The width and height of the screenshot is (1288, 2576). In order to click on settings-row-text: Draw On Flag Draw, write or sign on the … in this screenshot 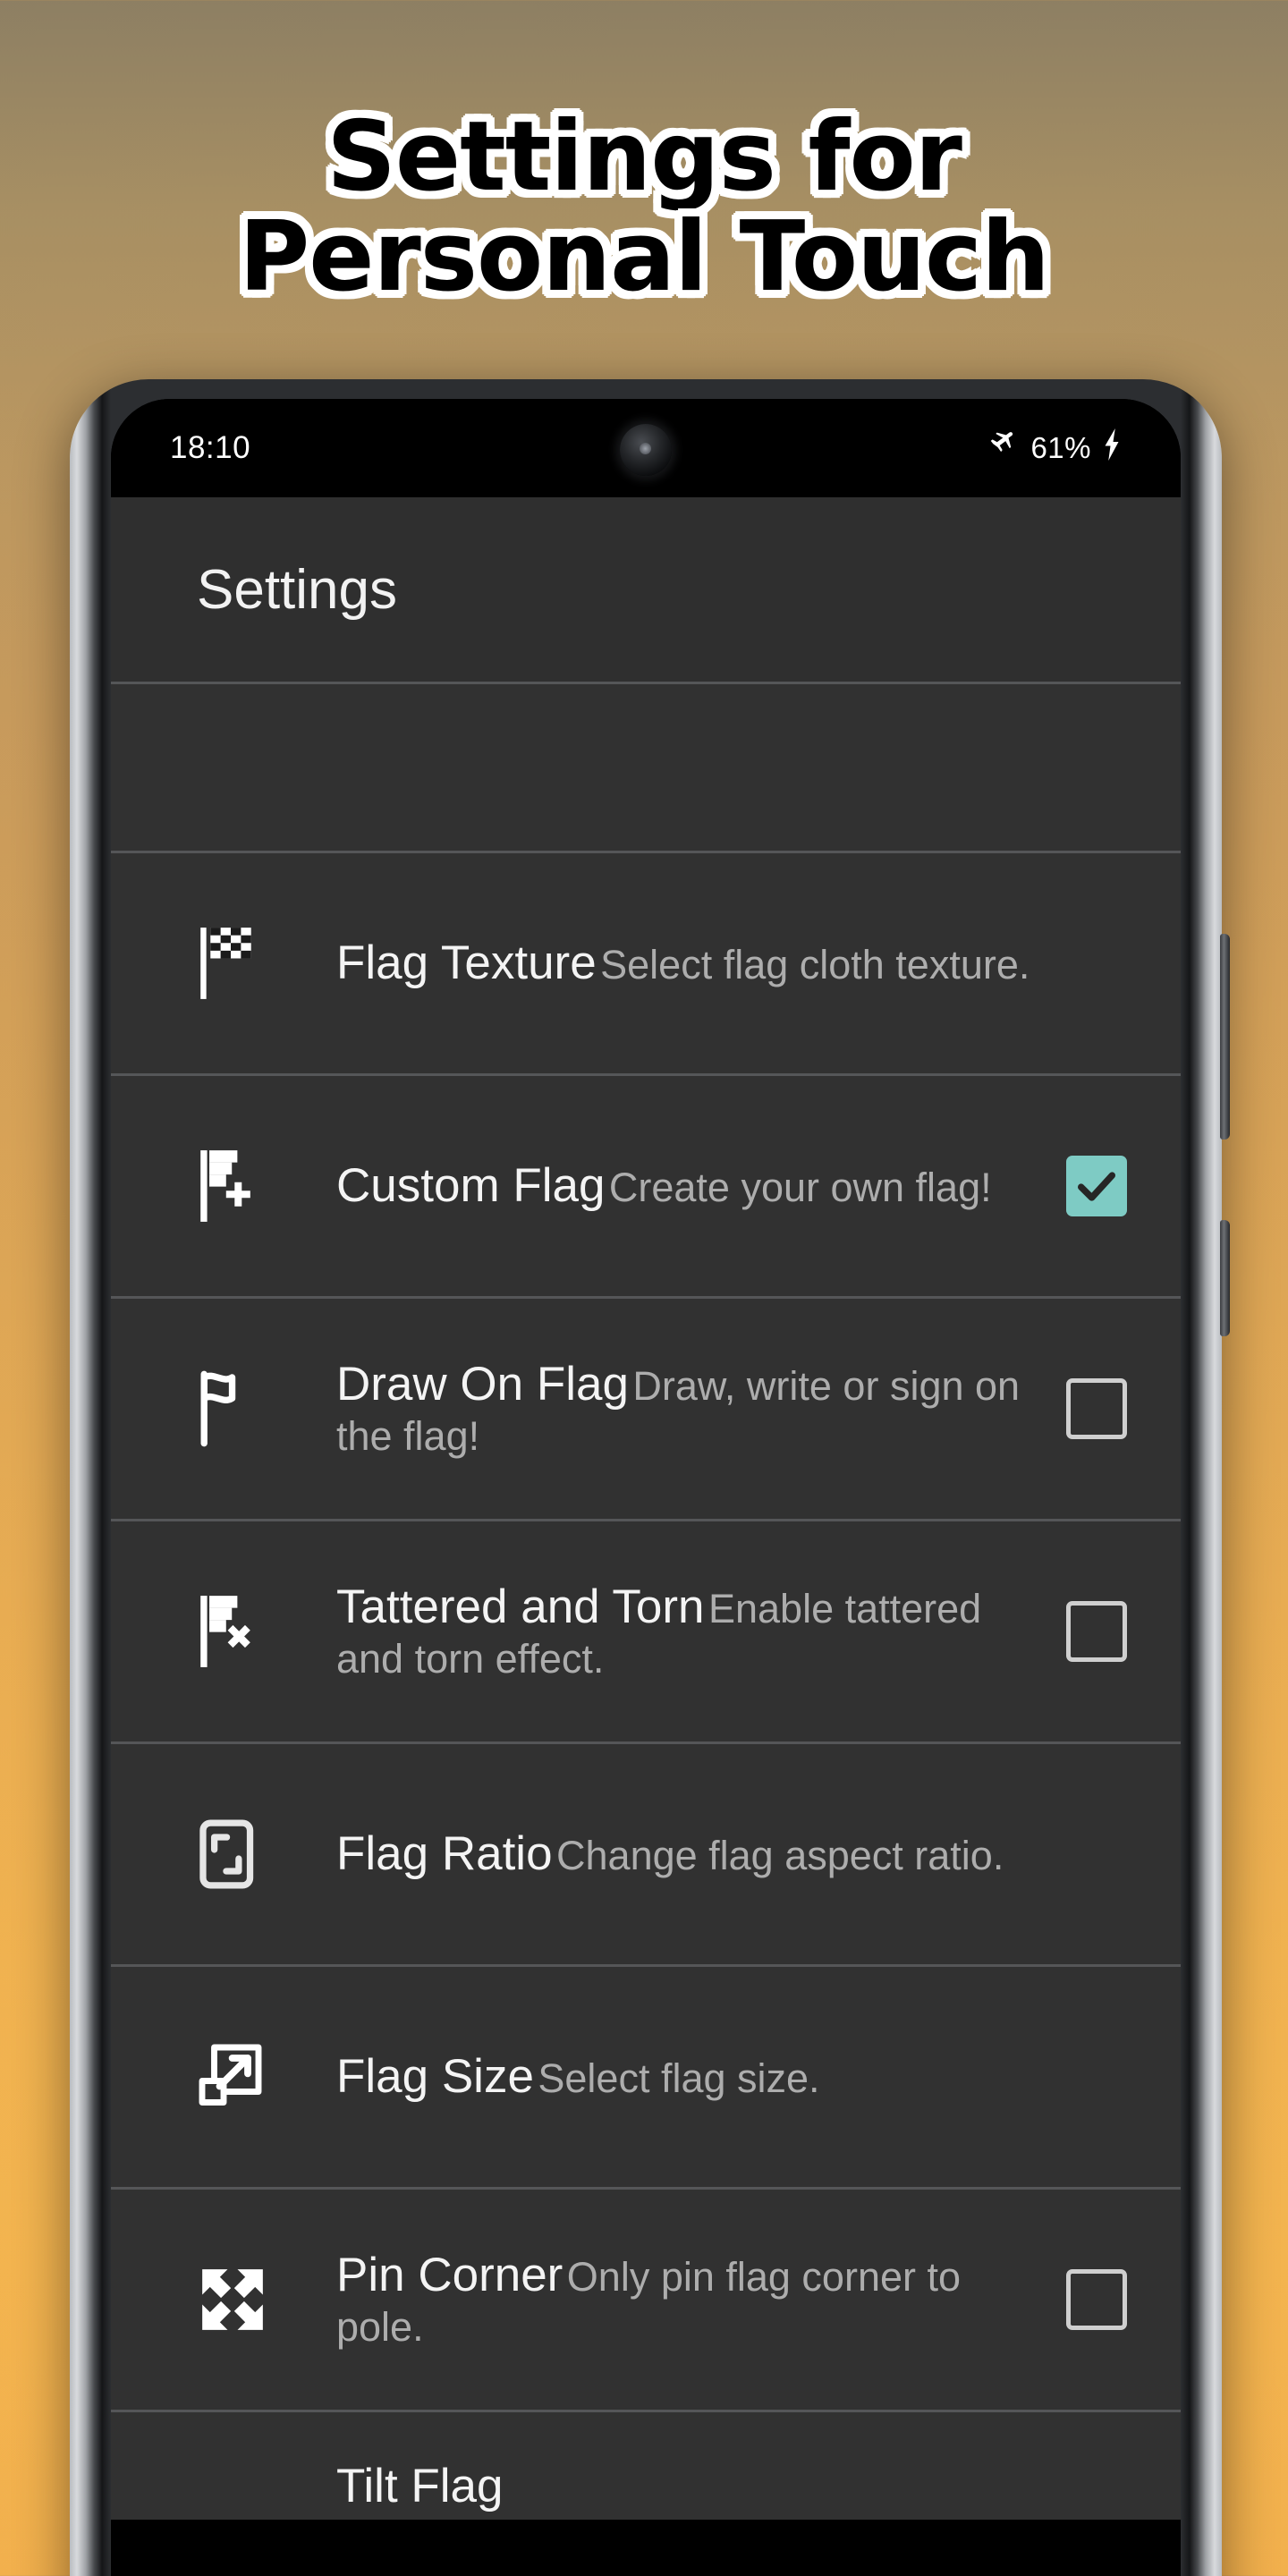, I will do `click(674, 1409)`.